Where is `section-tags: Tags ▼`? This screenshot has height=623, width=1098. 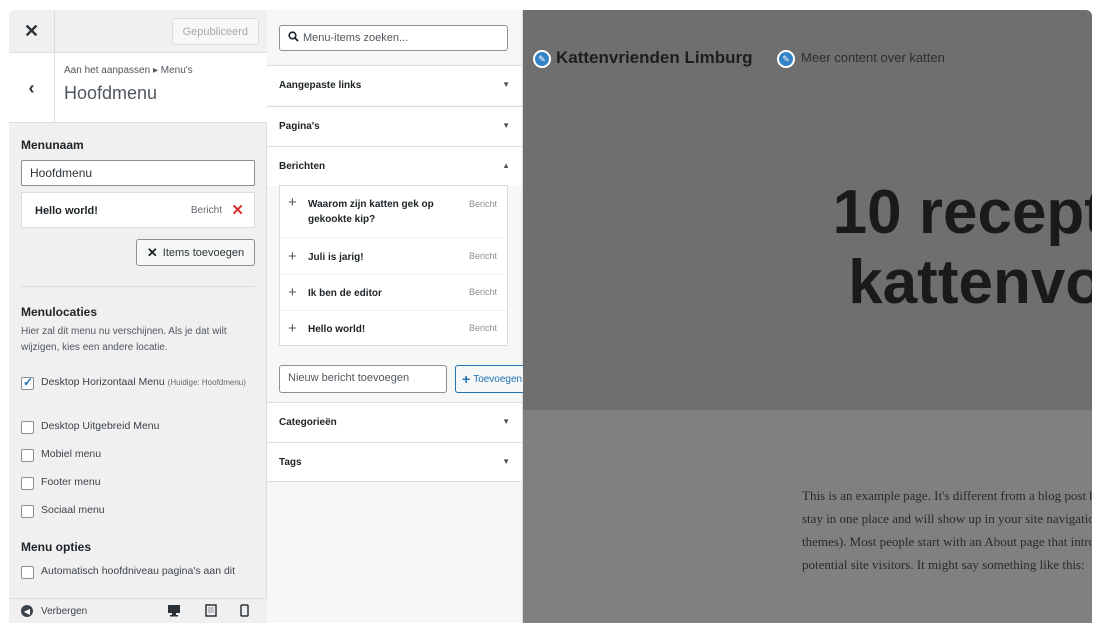
section-tags: Tags ▼ is located at coordinates (394, 462).